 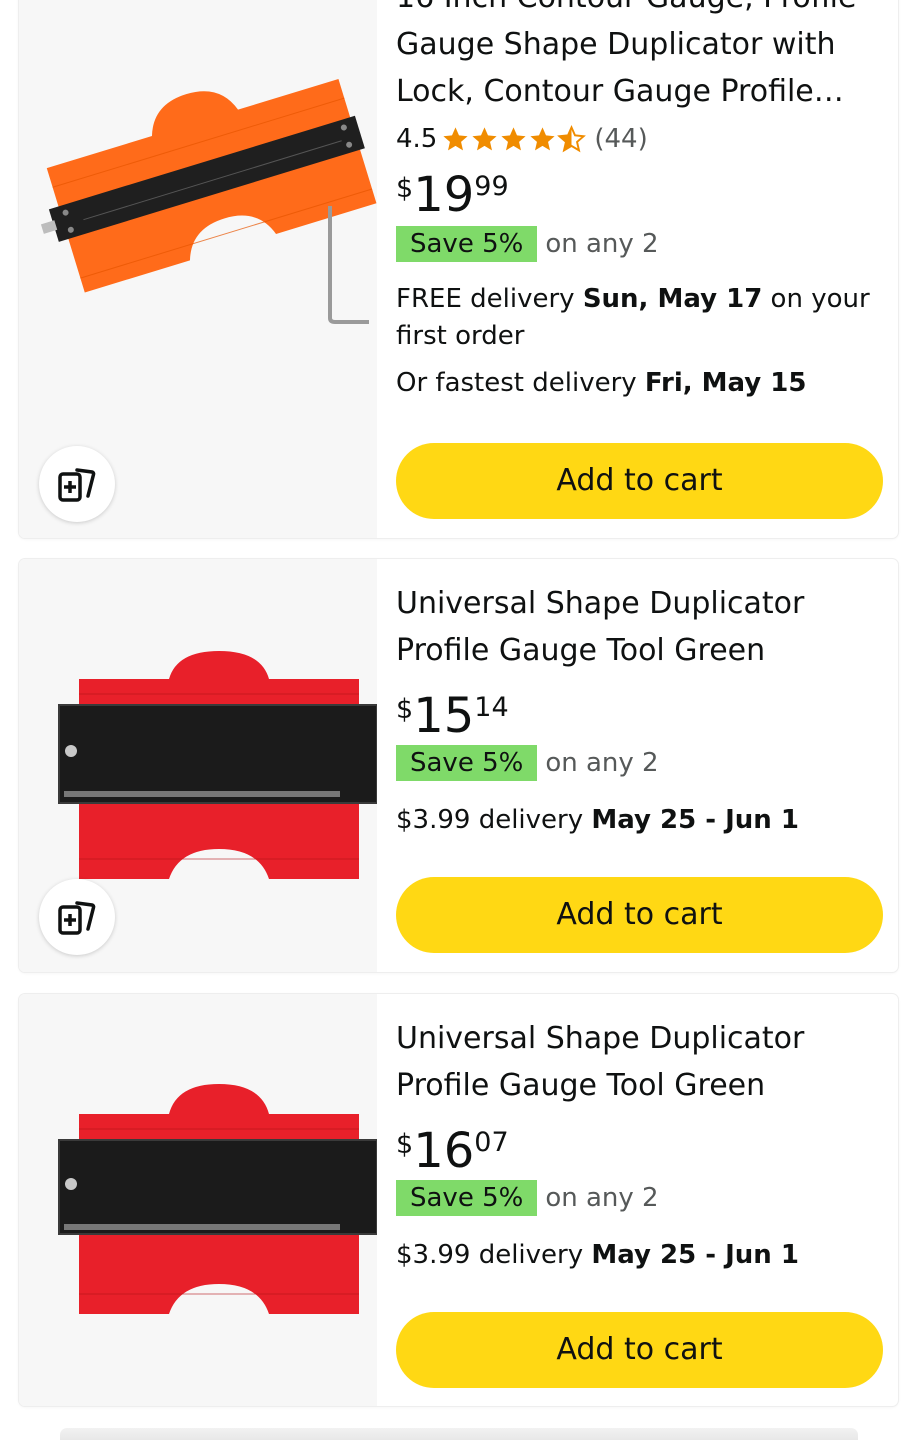 I want to click on next-card-edge, so click(x=459, y=1434).